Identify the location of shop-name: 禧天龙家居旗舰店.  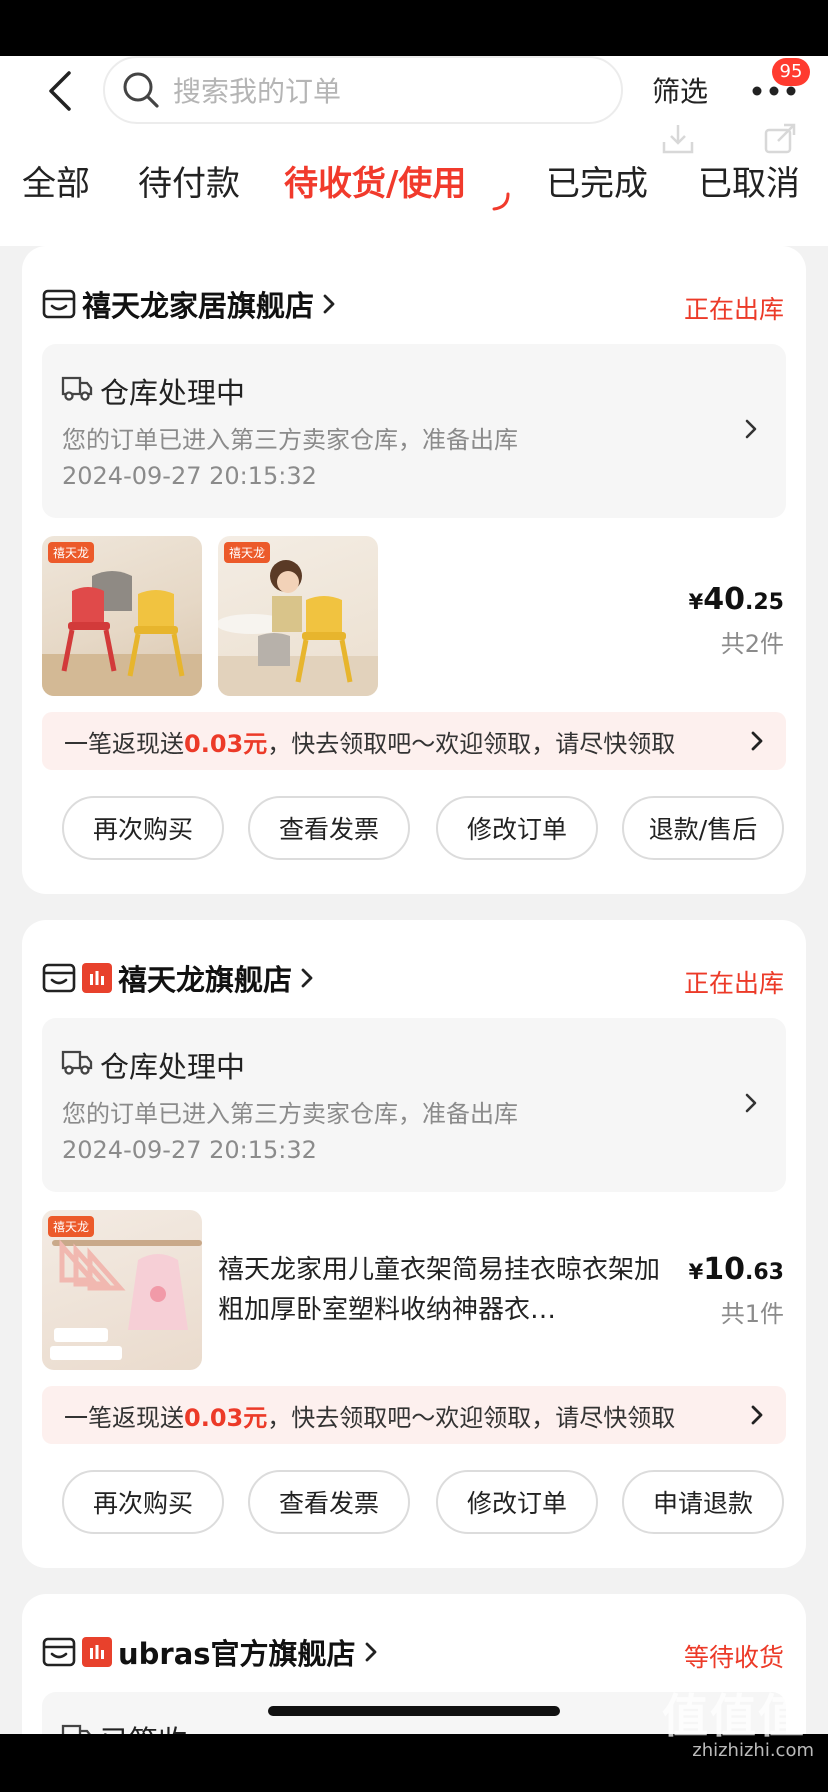
(198, 304).